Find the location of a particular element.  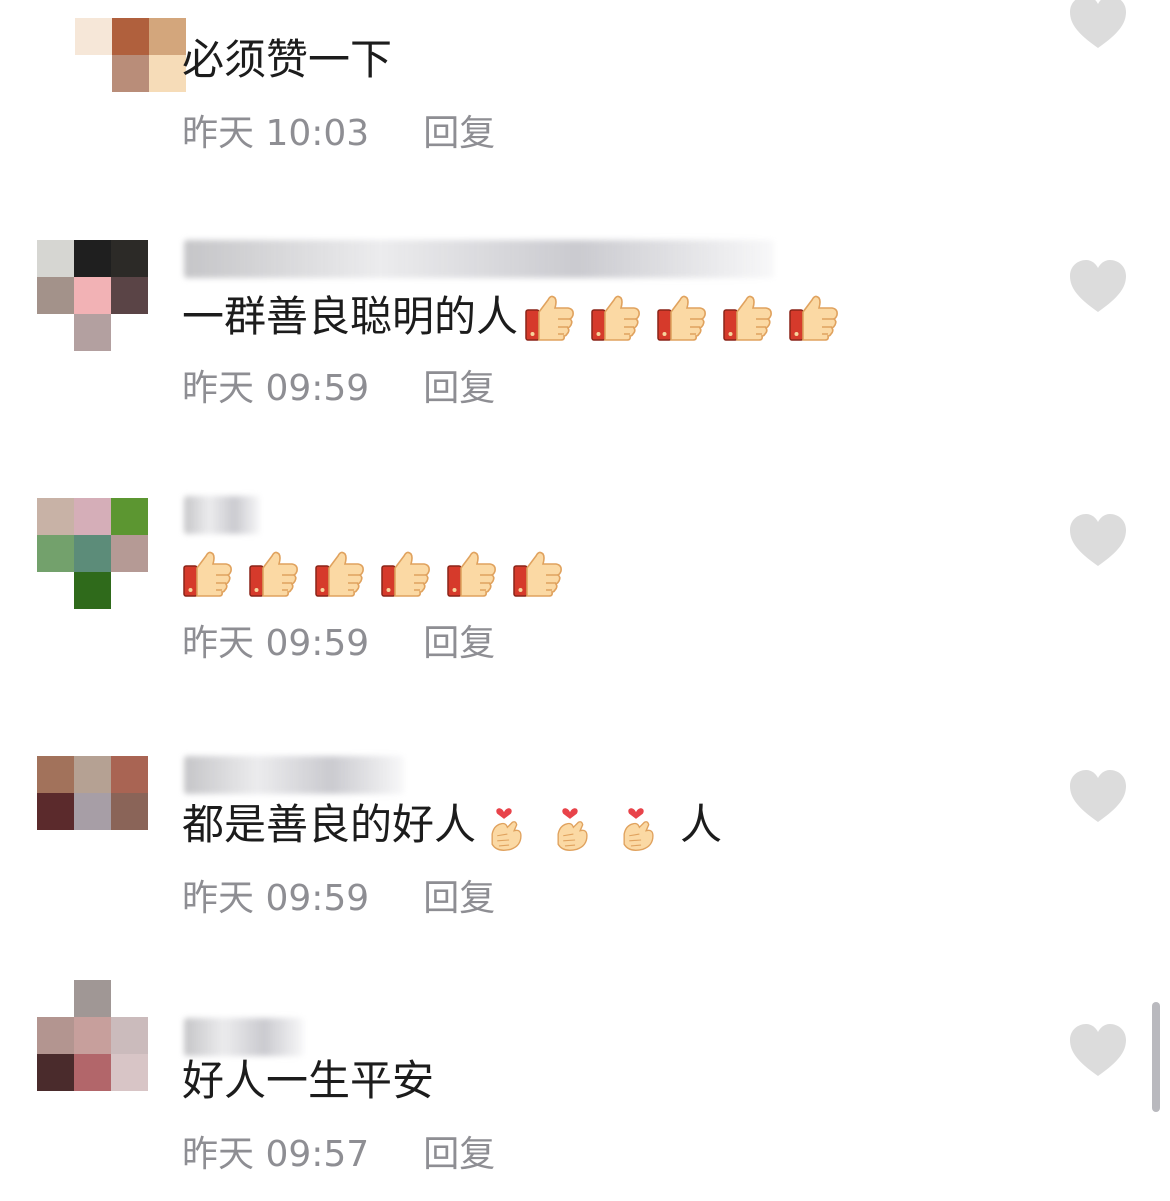

comment-text: 一群善良聪明的人 is located at coordinates (518, 317).